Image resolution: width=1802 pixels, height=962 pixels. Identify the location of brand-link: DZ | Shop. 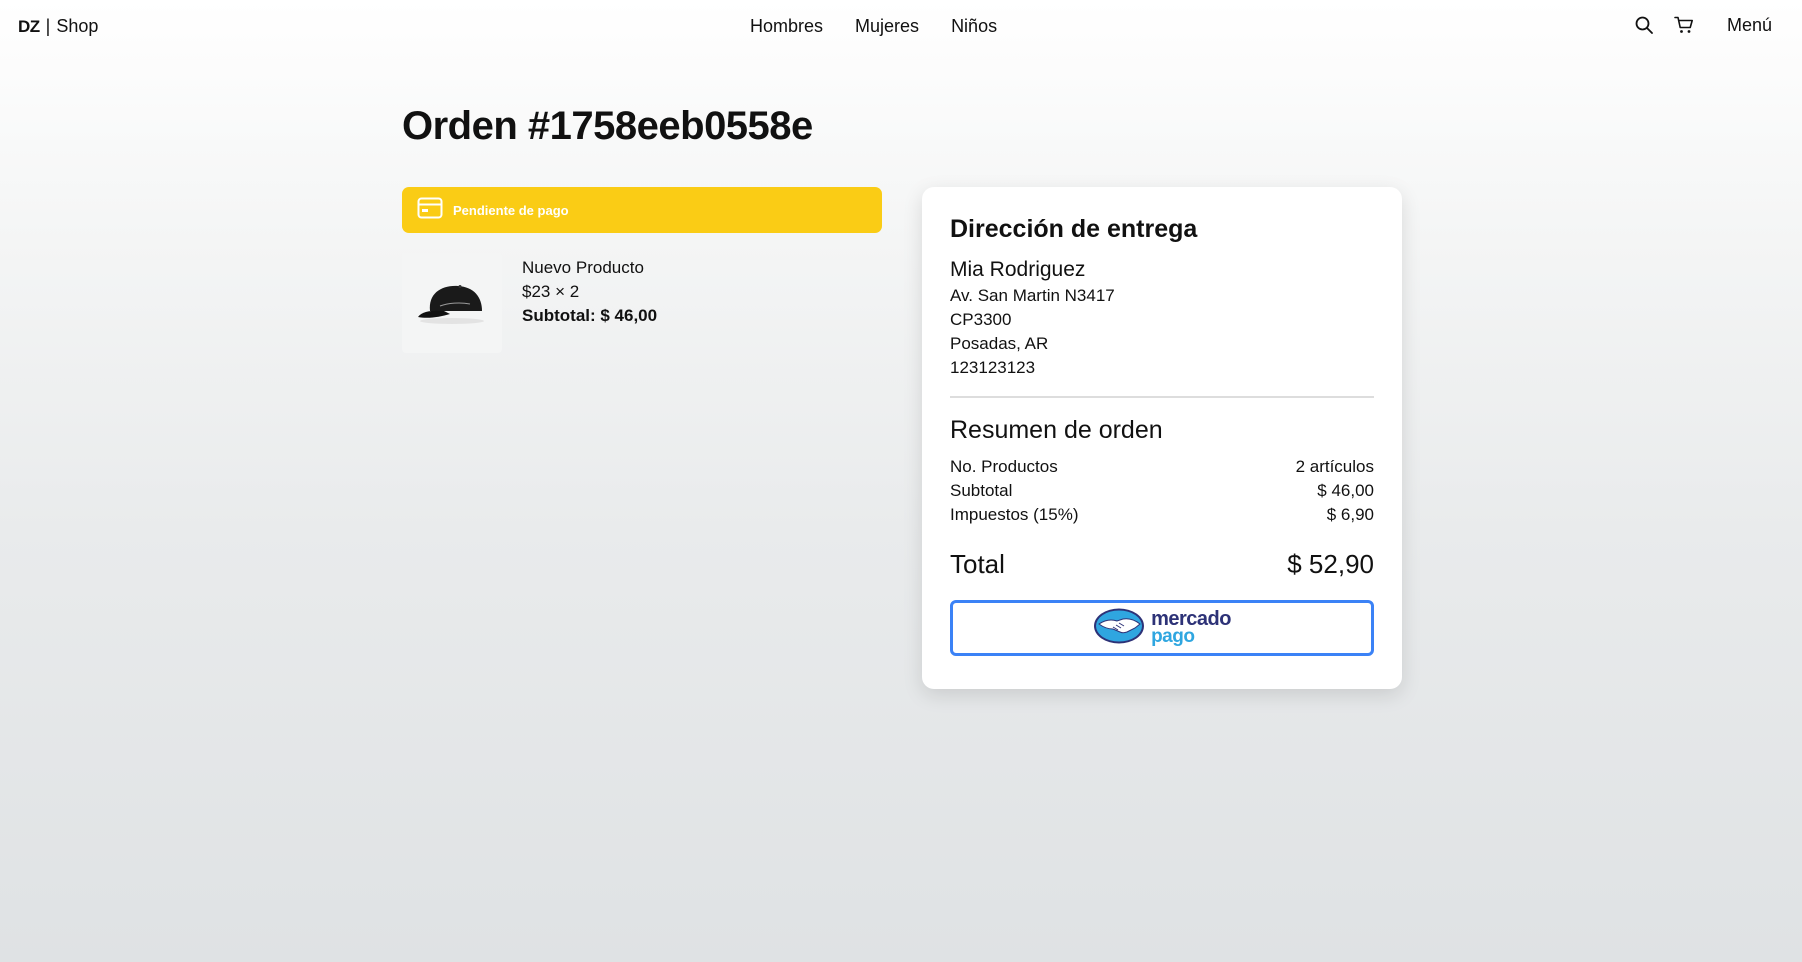
(58, 26).